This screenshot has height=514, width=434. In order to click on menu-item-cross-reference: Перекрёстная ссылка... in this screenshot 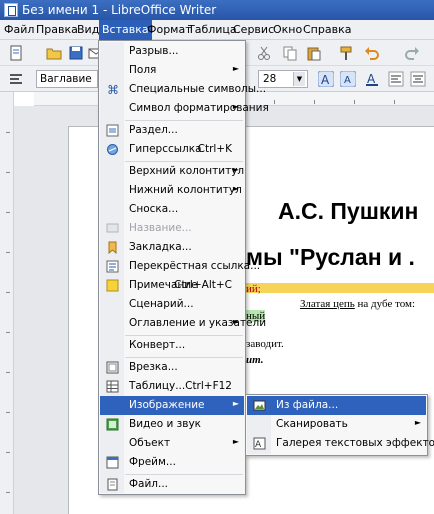, I will do `click(180, 266)`.